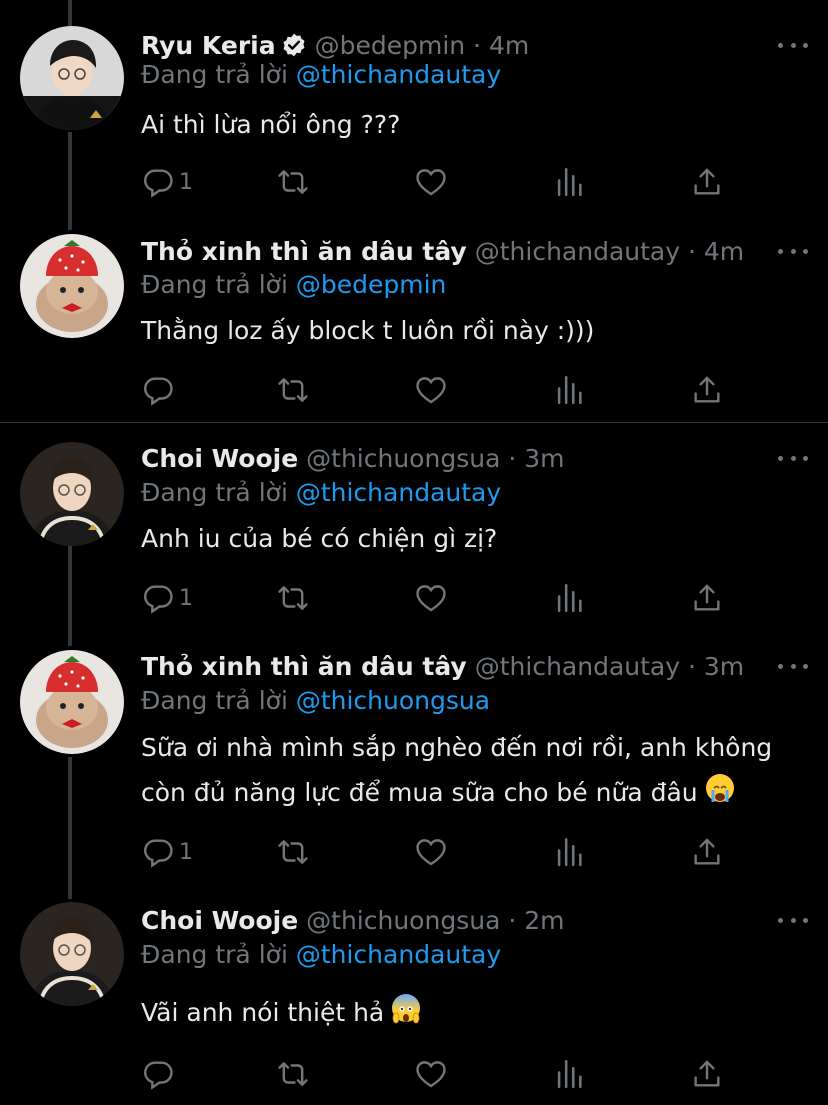 This screenshot has height=1105, width=828. I want to click on replying-to: Đang trả lời @thichandautay, so click(321, 954).